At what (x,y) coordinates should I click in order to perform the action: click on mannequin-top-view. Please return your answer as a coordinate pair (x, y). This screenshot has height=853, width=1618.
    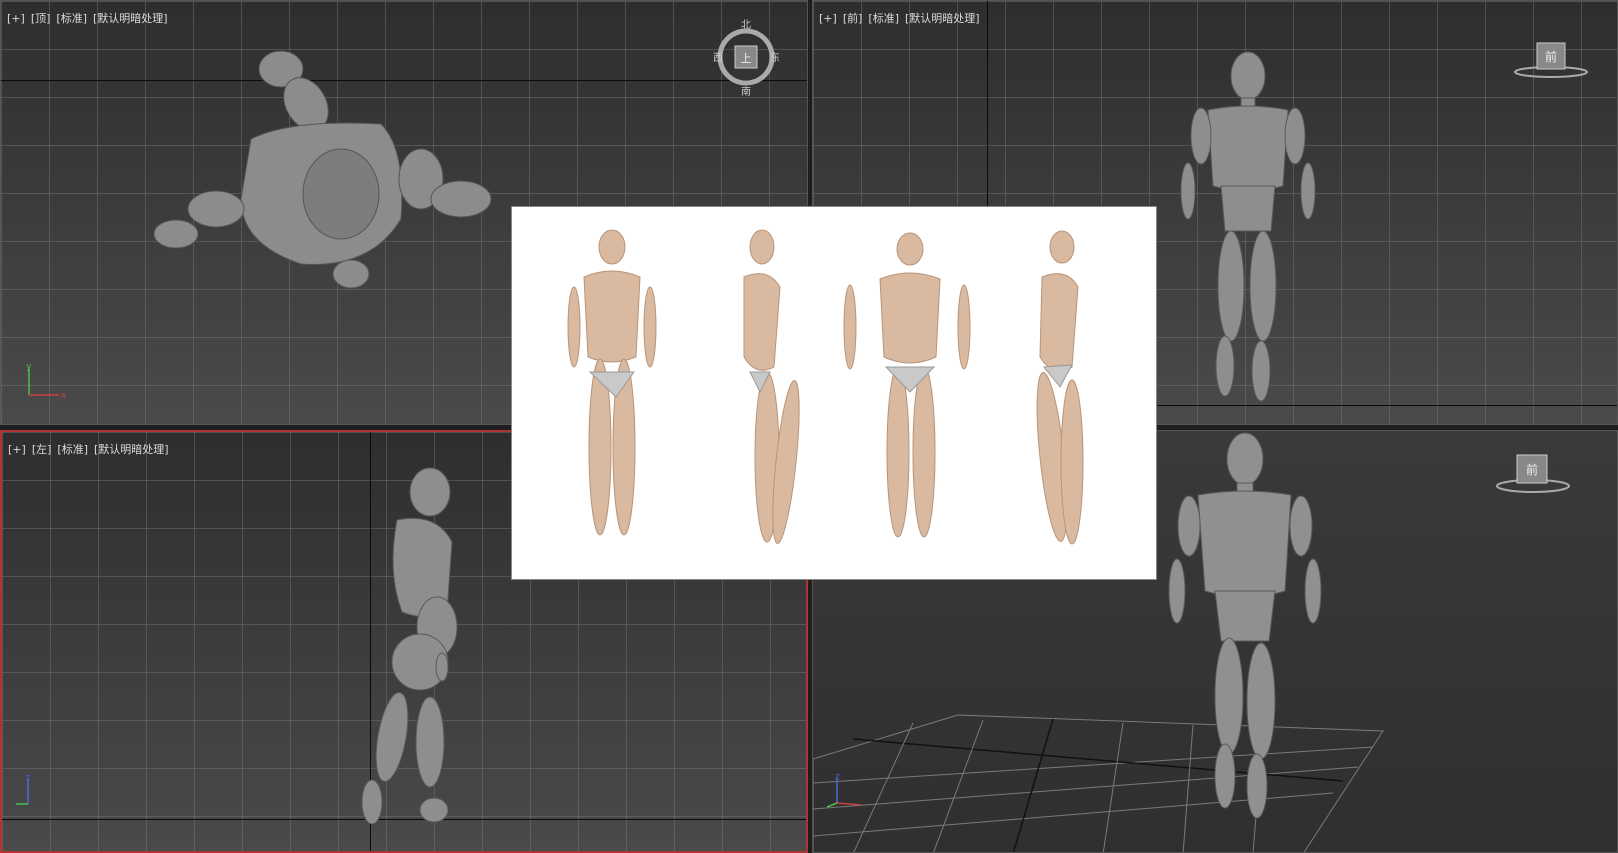
    Looking at the image, I should click on (331, 164).